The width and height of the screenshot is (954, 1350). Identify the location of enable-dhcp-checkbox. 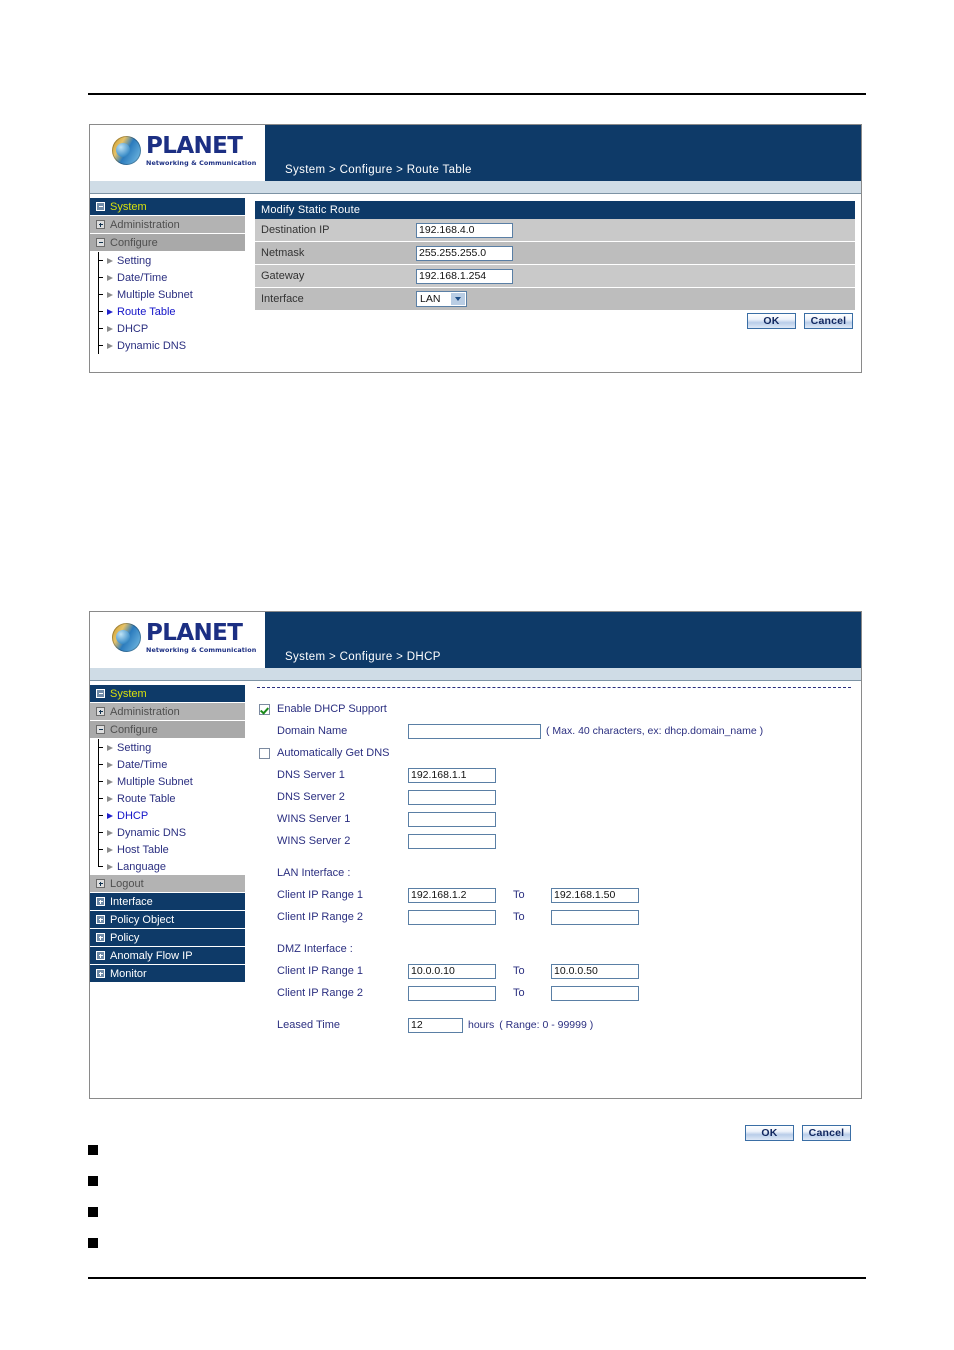
(264, 709).